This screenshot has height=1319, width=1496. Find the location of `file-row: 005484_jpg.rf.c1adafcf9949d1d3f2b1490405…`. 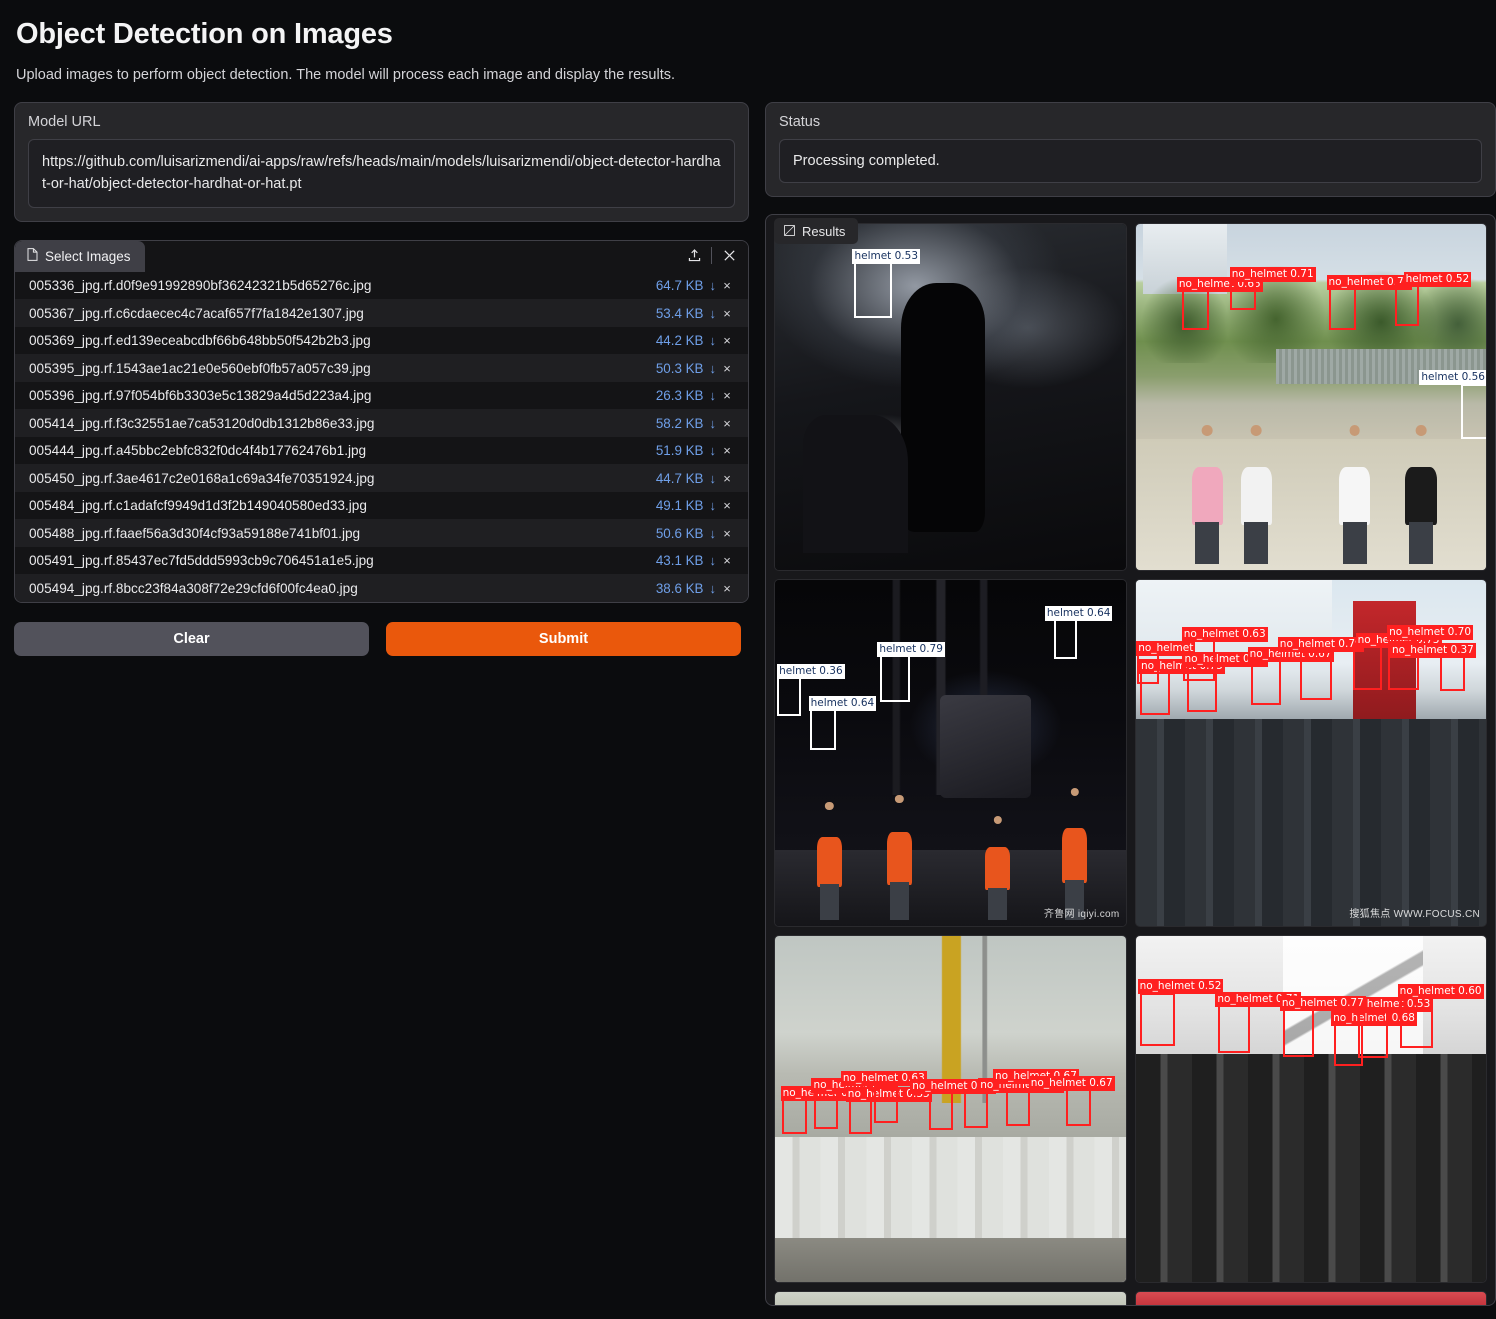

file-row: 005484_jpg.rf.c1adafcf9949d1d3f2b1490405… is located at coordinates (381, 505).